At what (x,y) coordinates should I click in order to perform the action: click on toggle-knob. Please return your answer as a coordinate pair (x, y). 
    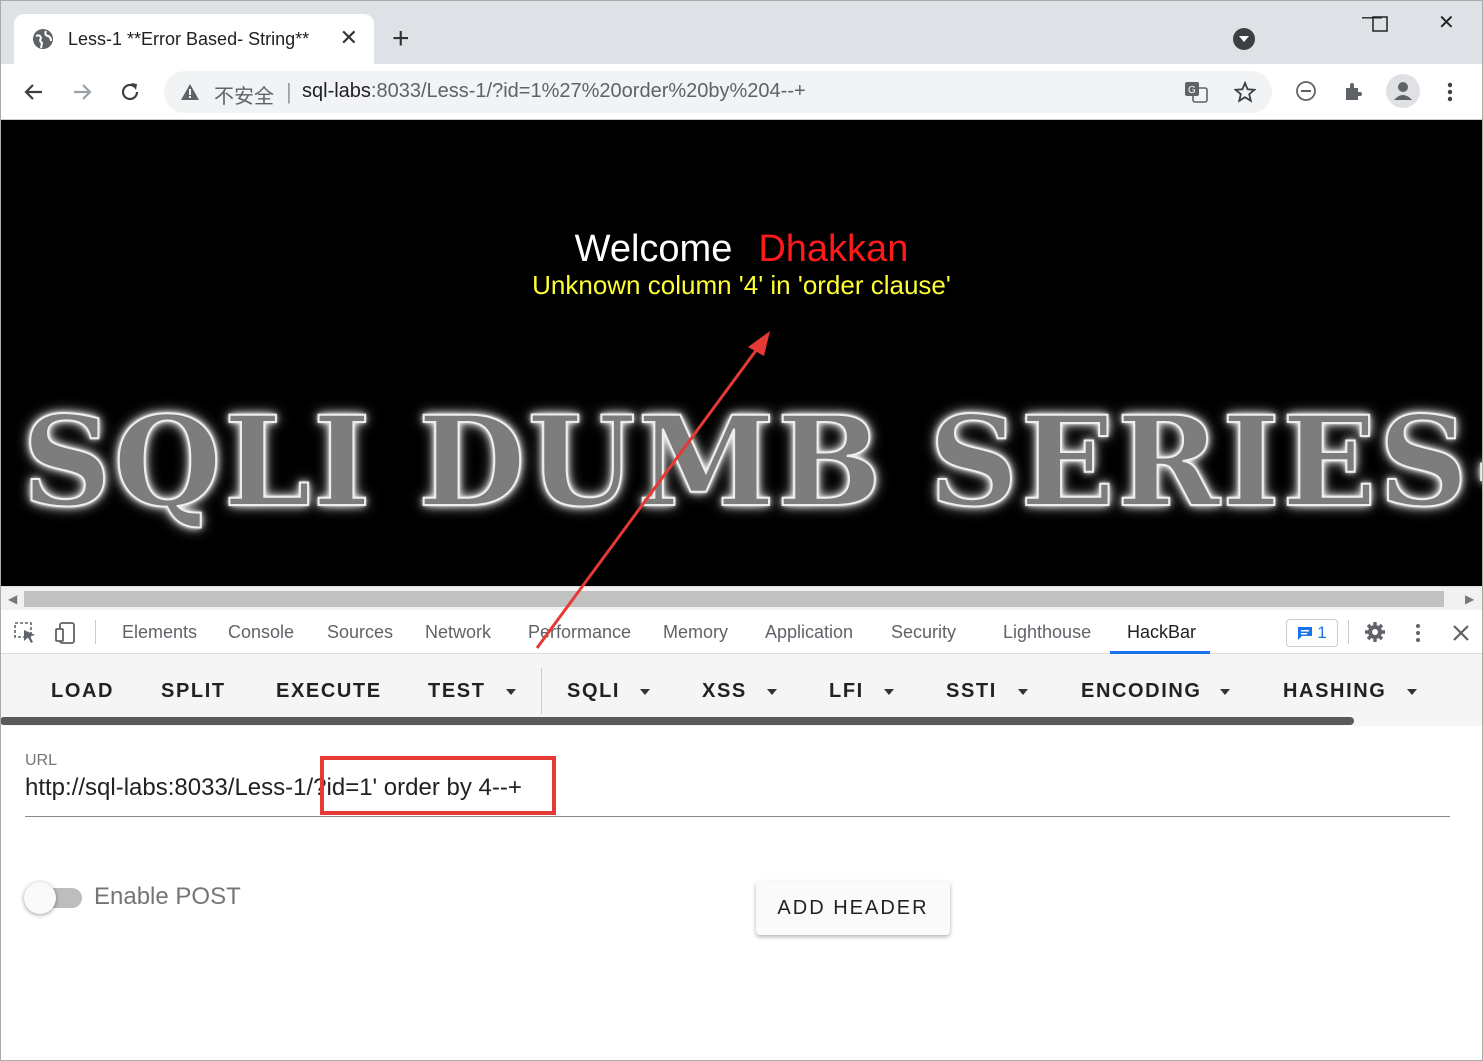
    Looking at the image, I should click on (40, 898).